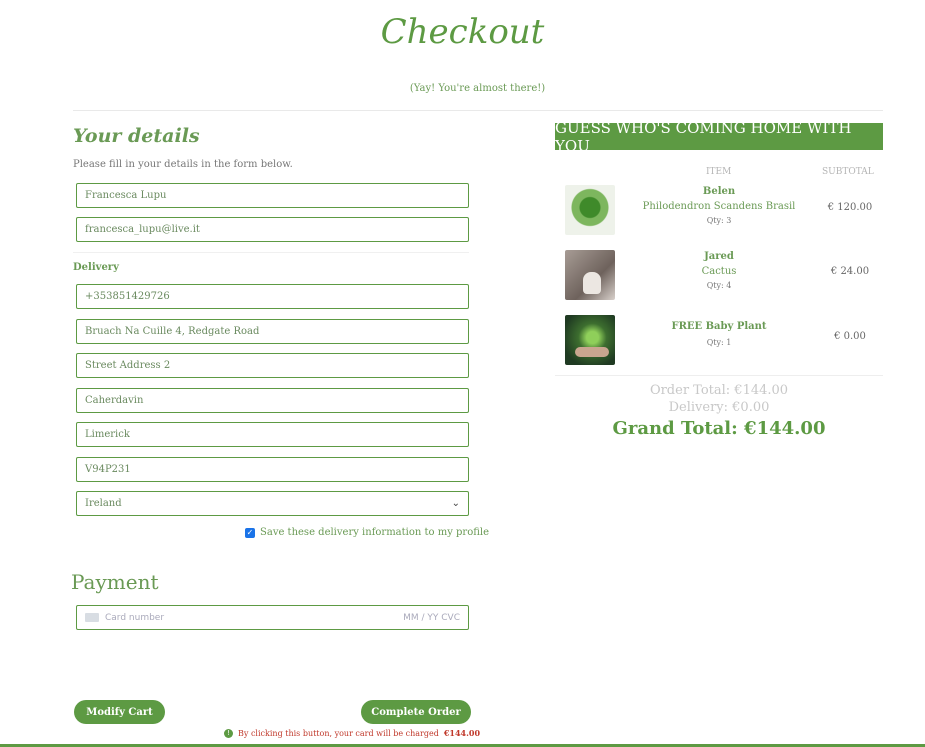 The height and width of the screenshot is (747, 925). What do you see at coordinates (477, 88) in the screenshot?
I see `page-subtitle: (Yay! You're almost there!)` at bounding box center [477, 88].